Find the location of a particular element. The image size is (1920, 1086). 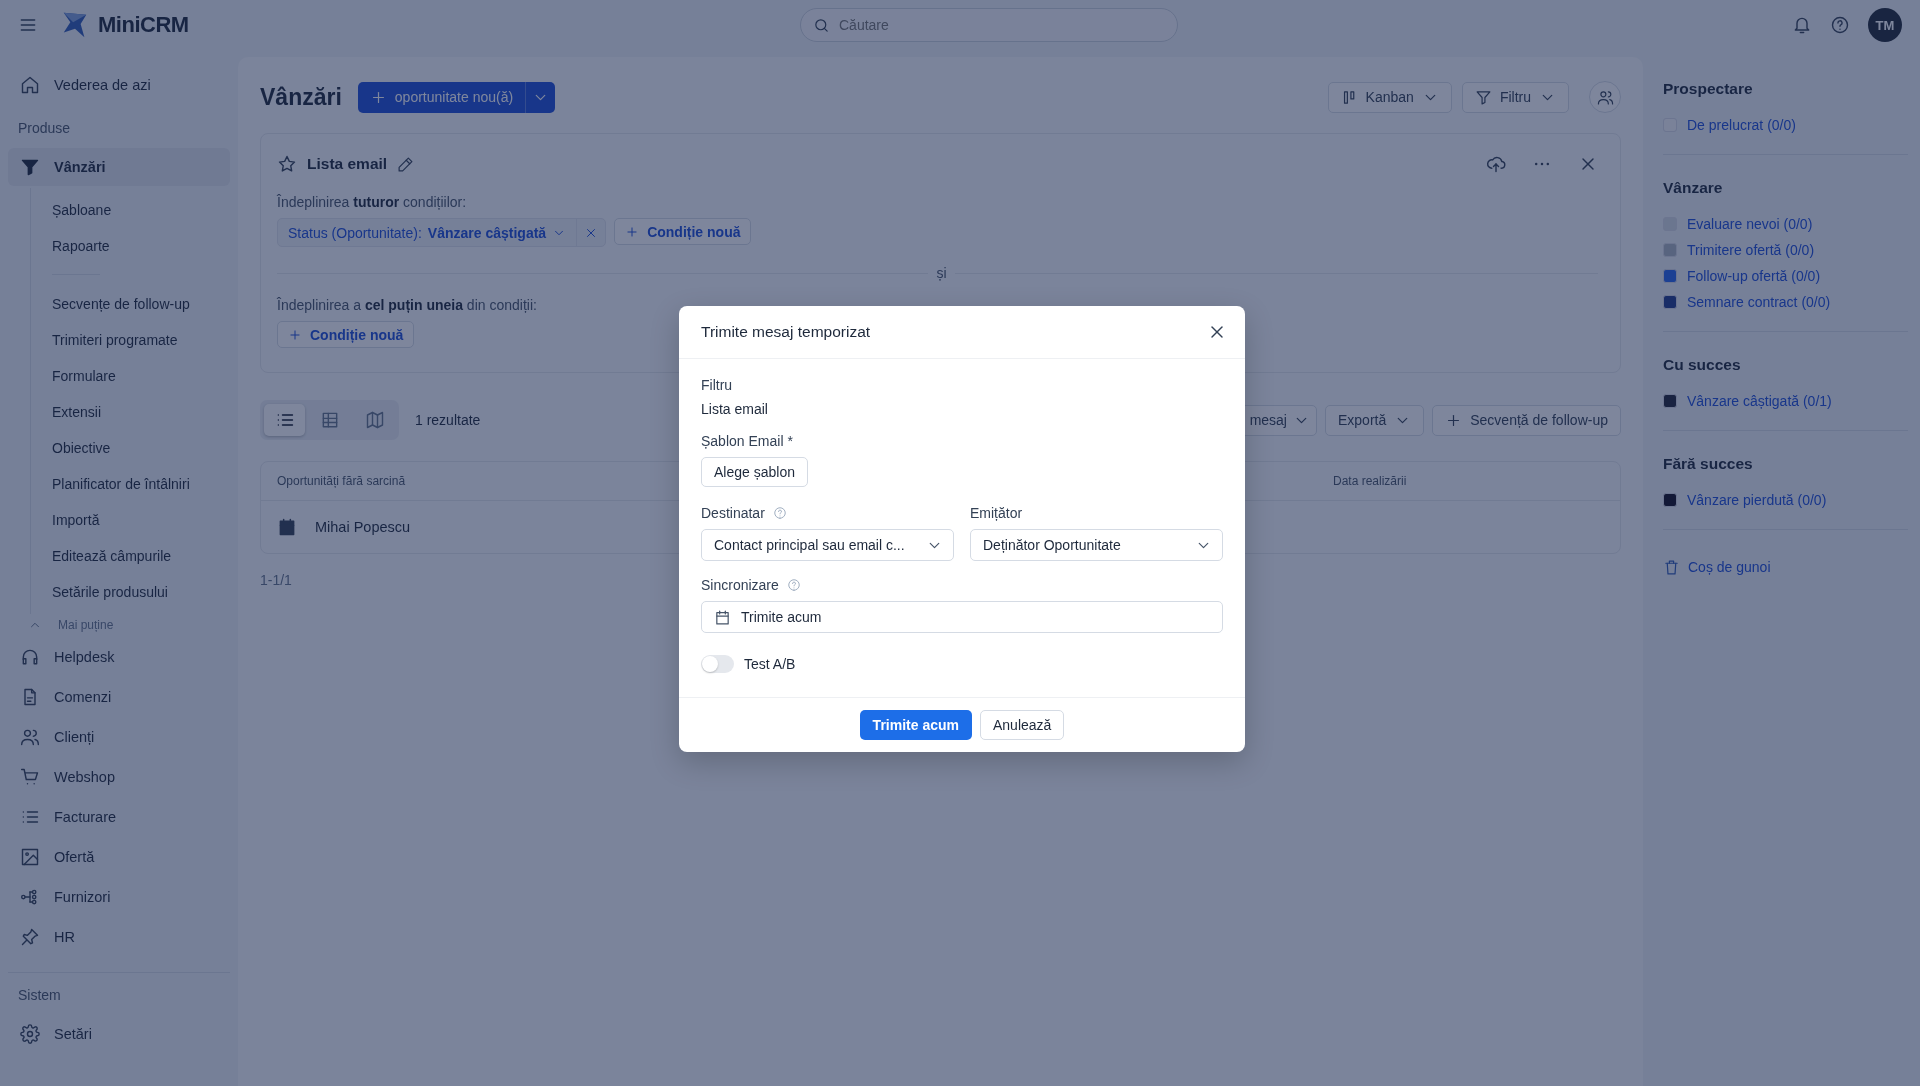

filter-icon is located at coordinates (1483, 97).